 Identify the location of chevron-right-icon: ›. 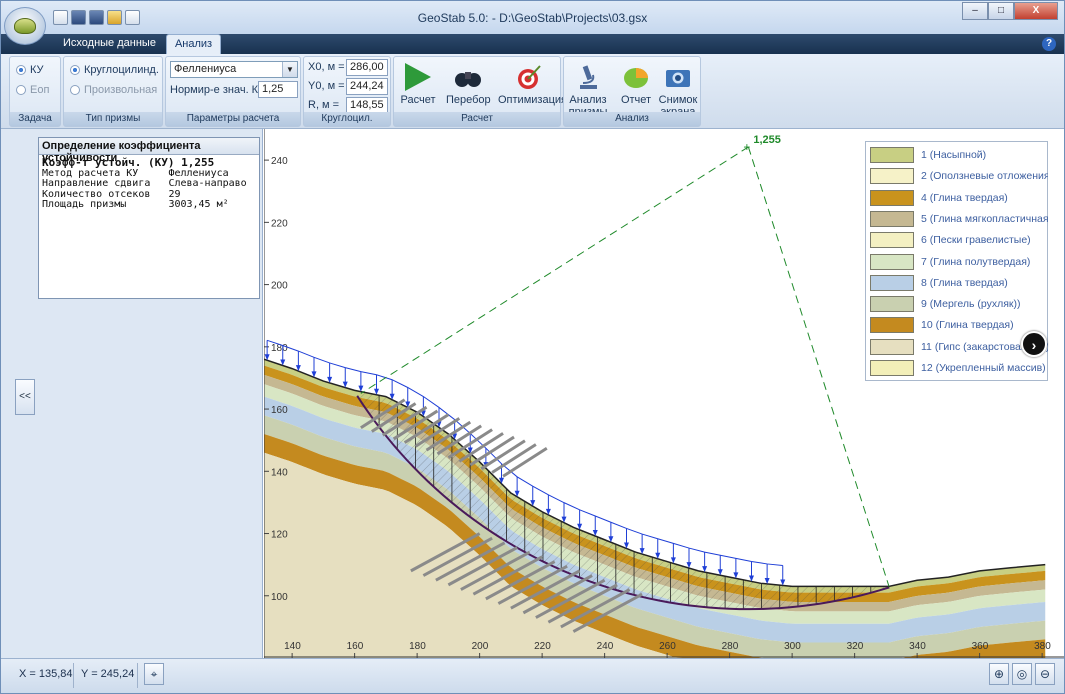
(1034, 344).